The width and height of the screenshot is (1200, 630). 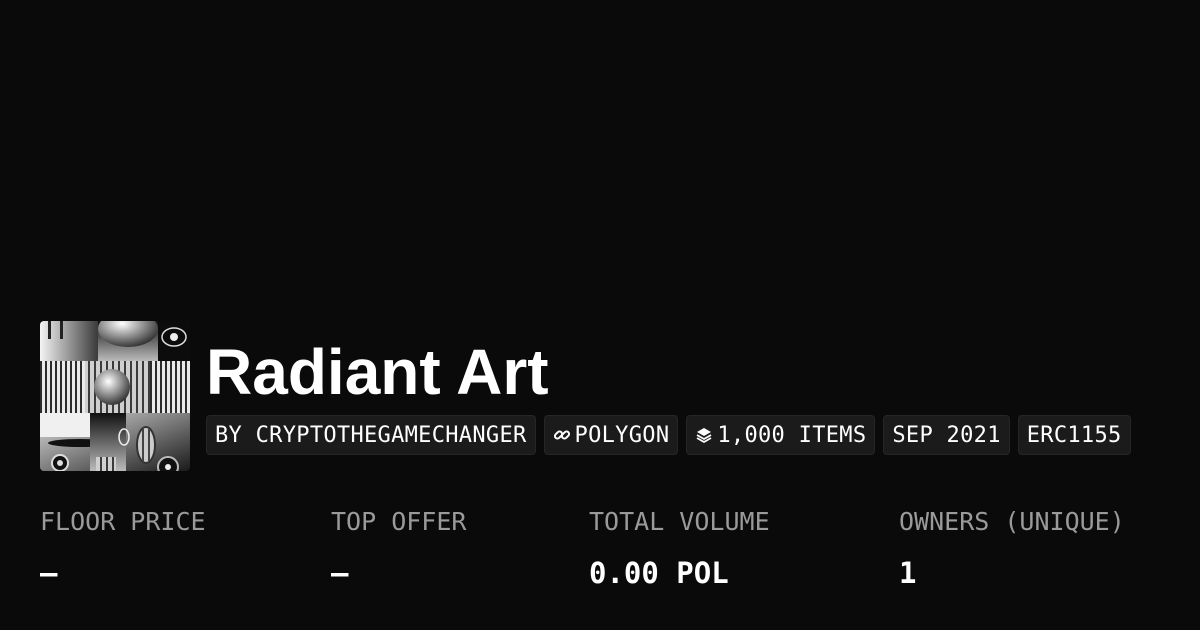 I want to click on collection-title: Radiant Art, so click(x=377, y=372).